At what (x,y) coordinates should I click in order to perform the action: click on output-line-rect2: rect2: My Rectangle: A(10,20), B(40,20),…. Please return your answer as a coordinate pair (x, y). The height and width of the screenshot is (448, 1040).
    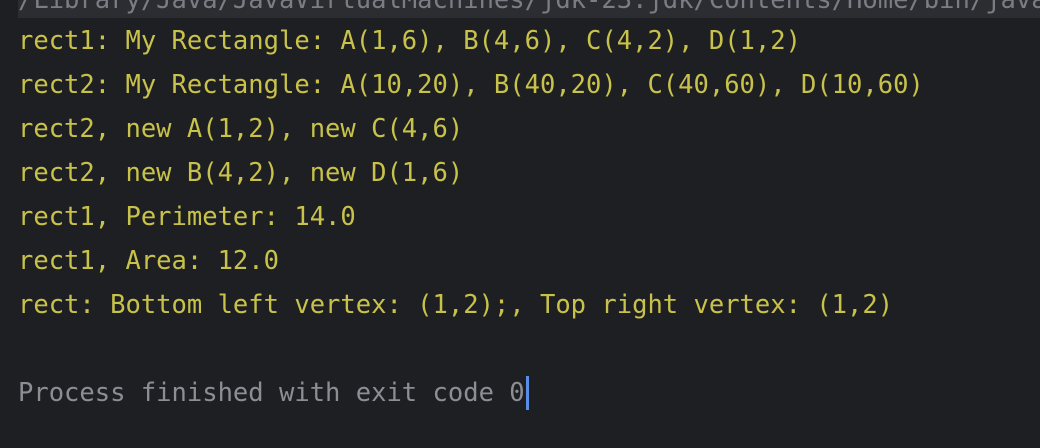
    Looking at the image, I should click on (471, 85).